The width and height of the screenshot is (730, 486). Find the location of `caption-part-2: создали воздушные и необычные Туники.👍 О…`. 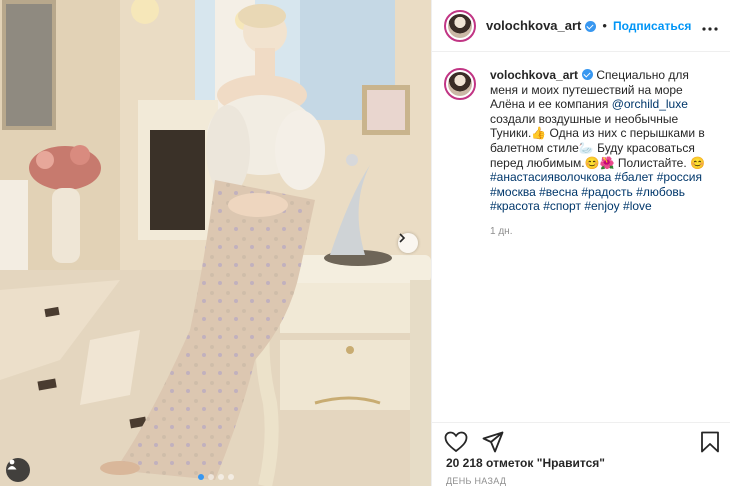

caption-part-2: создали воздушные и необычные Туники.👍 О… is located at coordinates (597, 140).